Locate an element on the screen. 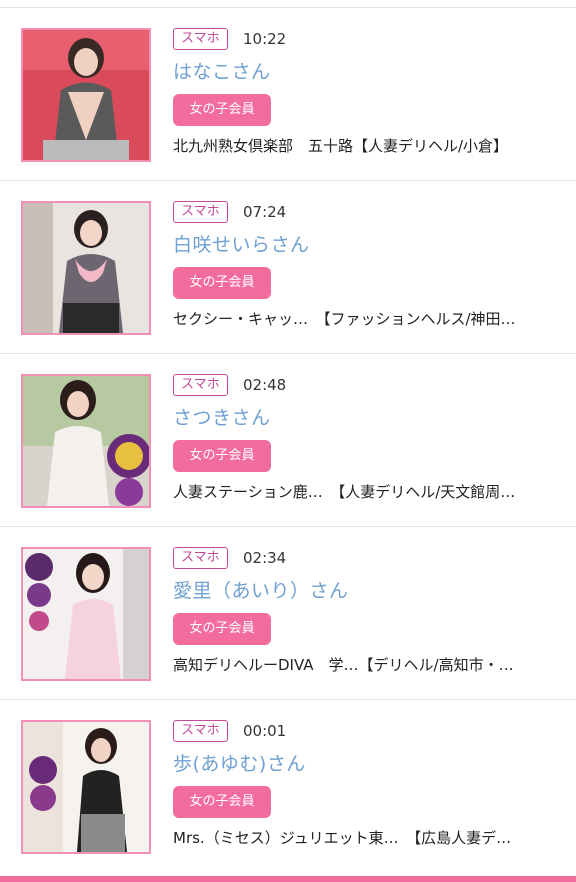 This screenshot has height=882, width=576. girl-name-link: さつきさん is located at coordinates (222, 418).